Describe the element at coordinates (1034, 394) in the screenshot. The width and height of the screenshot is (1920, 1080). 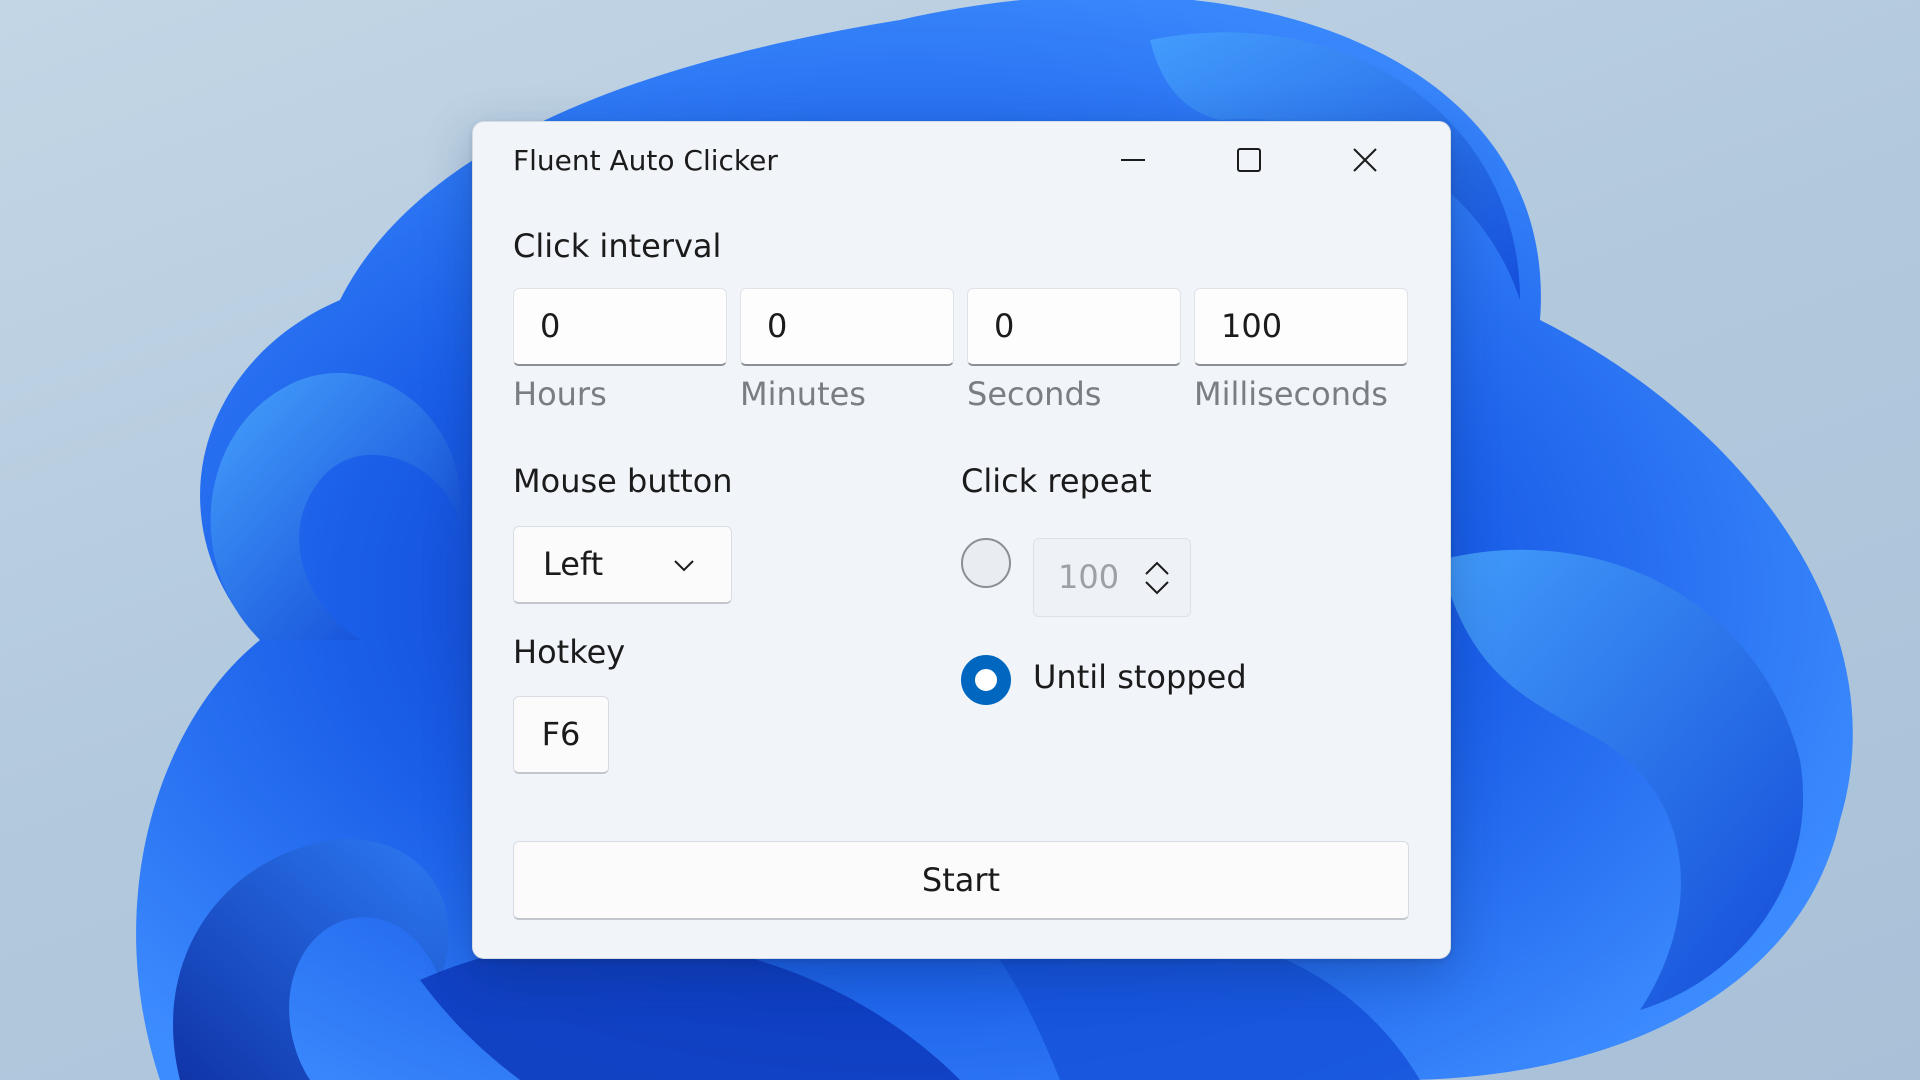
I see `seconds-caption: Seconds` at that location.